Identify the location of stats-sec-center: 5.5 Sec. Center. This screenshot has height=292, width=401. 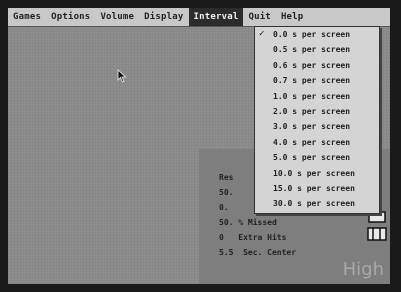
(258, 252).